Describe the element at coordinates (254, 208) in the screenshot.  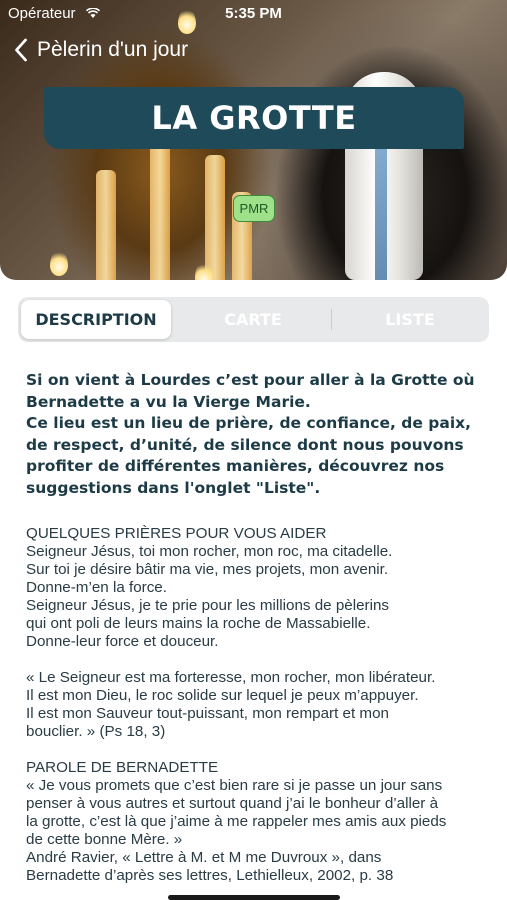
I see `pmr-badge: PMR` at that location.